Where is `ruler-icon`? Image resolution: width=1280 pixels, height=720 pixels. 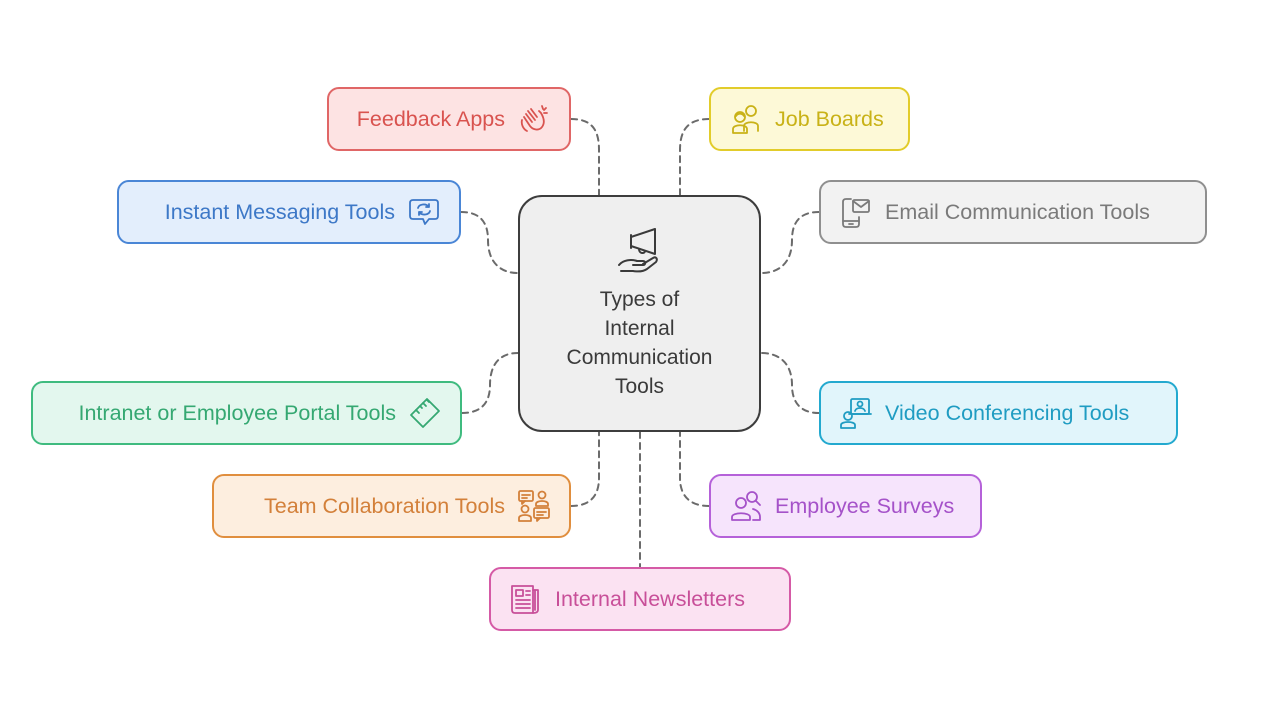 ruler-icon is located at coordinates (425, 413).